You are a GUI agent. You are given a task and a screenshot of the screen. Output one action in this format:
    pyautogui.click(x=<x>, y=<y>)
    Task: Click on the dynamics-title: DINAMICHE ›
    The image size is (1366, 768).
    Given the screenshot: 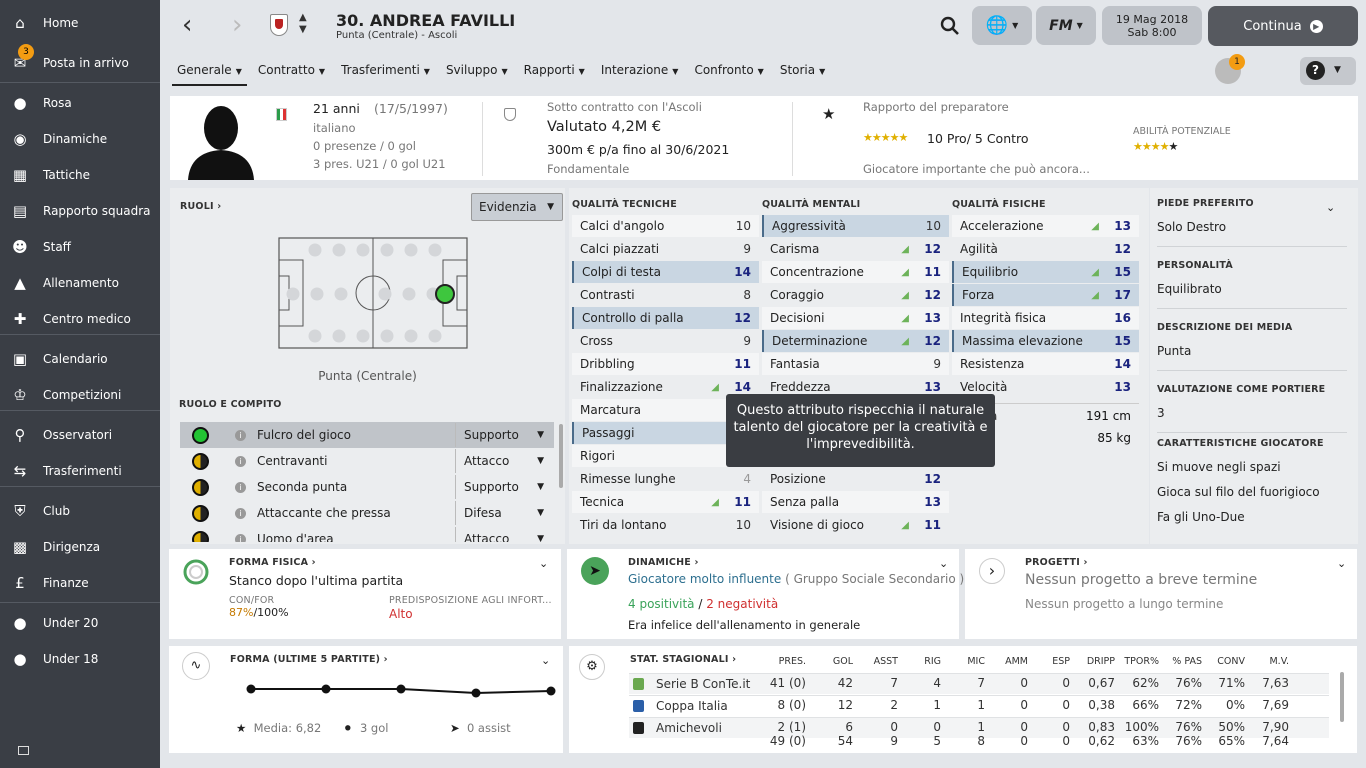 What is the action you would take?
    pyautogui.click(x=663, y=562)
    